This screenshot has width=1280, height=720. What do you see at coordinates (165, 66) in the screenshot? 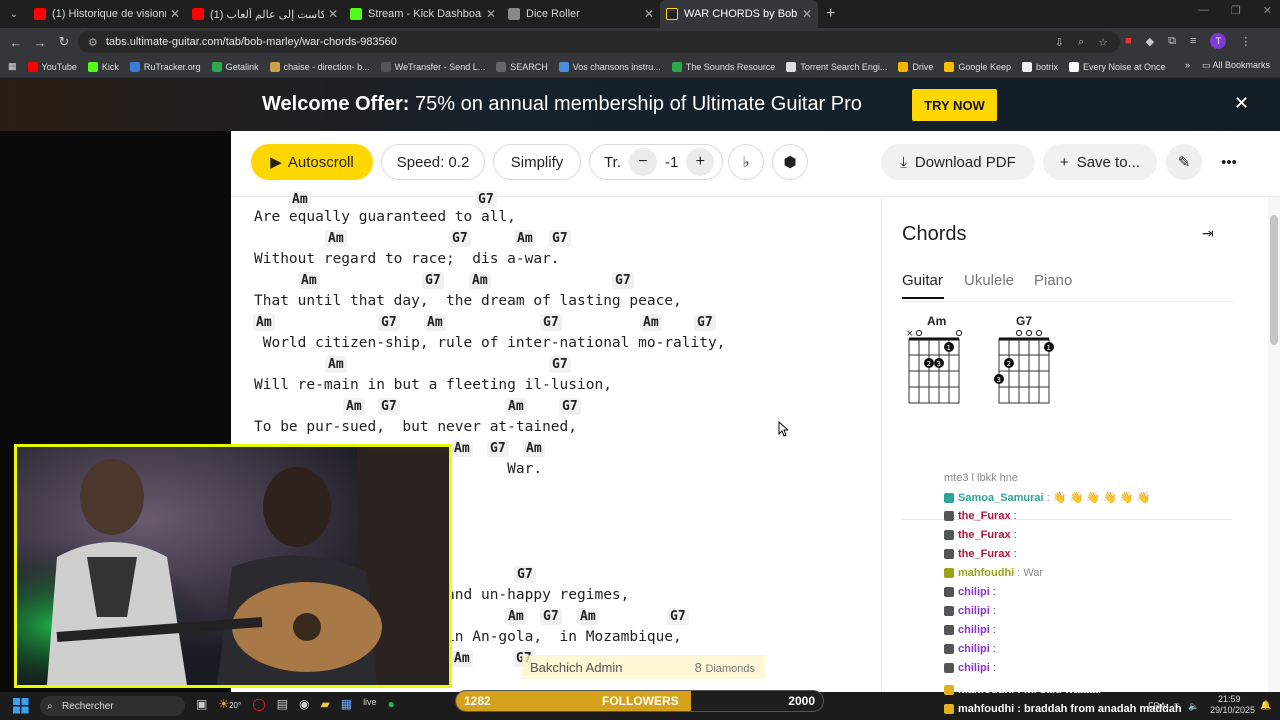
I see `bookmark-item: RuTracker.org` at bounding box center [165, 66].